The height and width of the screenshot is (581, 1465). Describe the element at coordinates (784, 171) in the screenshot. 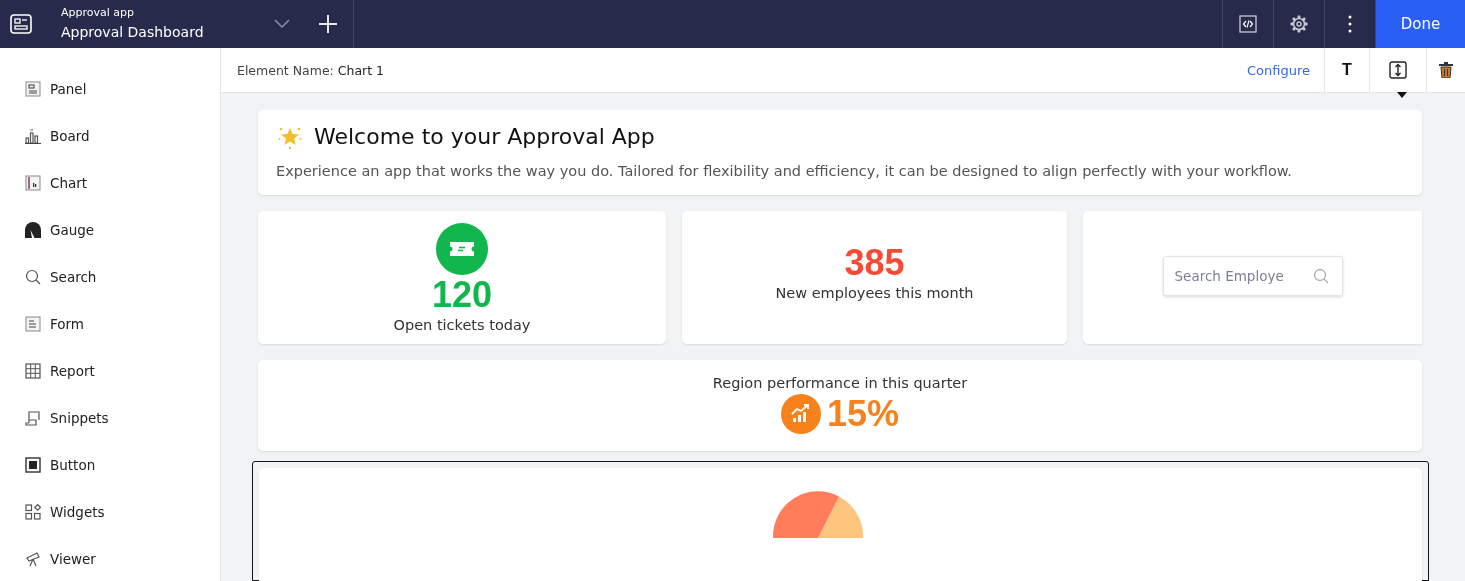

I see `welcome-description: Experience an app that works the way you do. Tailored for flexibility and efficiency, it can be designed to align perfectly with your workflow.` at that location.